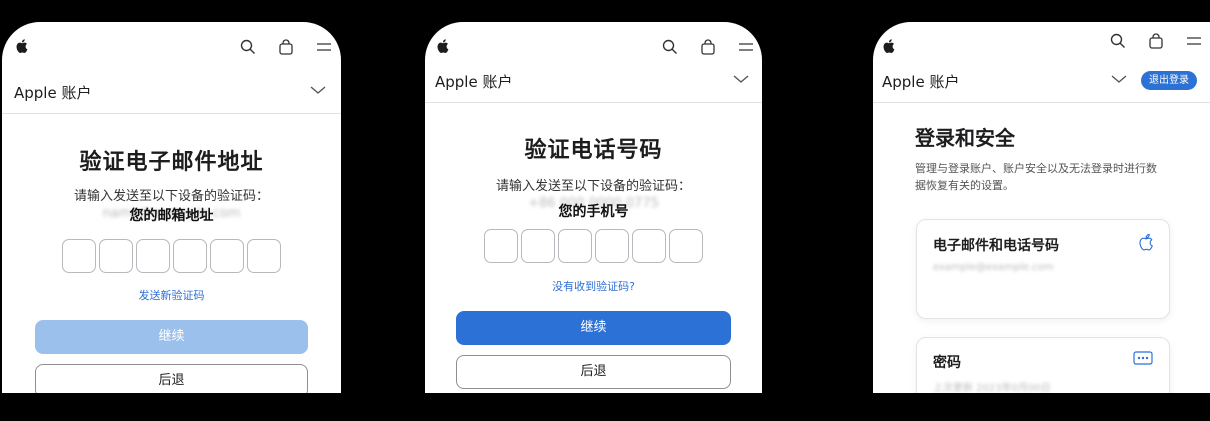  I want to click on target-label: 您的手机号, so click(593, 212).